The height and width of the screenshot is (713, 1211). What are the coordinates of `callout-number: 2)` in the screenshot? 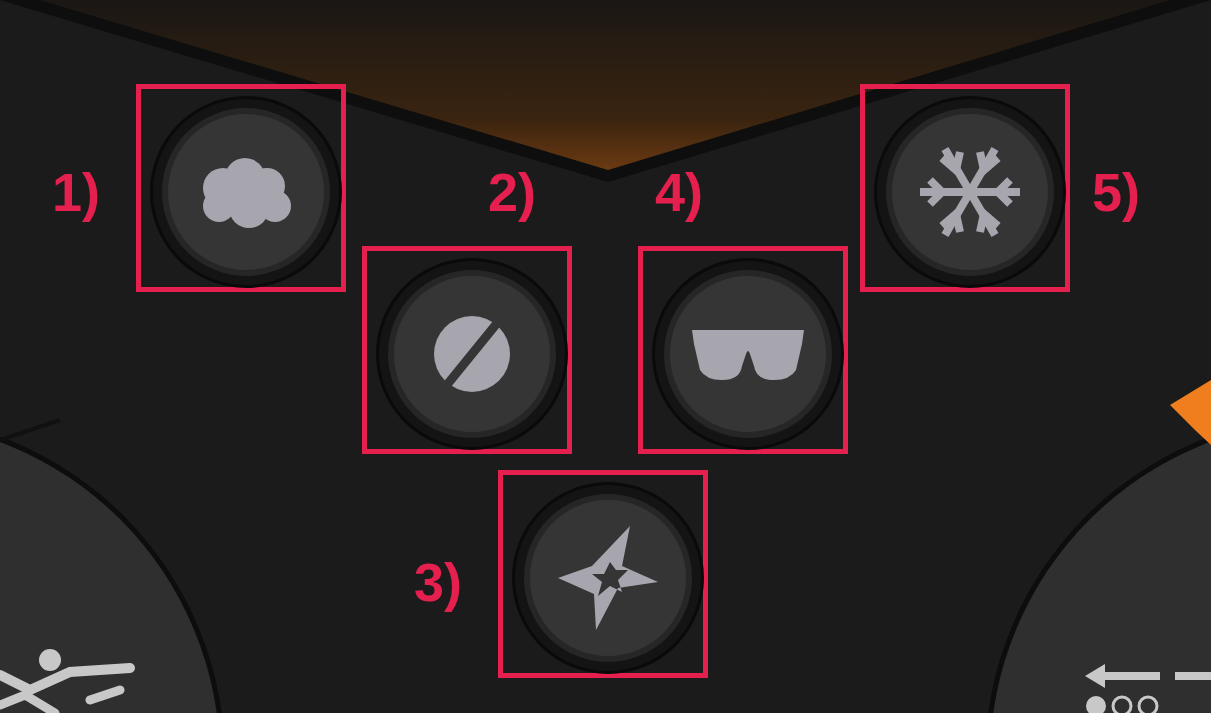 It's located at (512, 192).